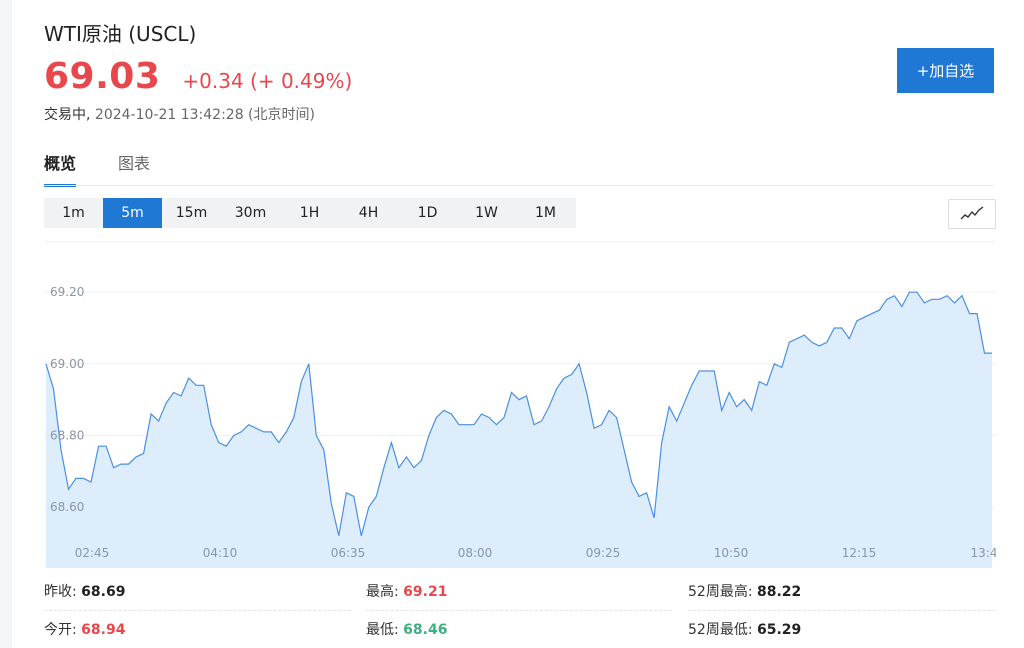  What do you see at coordinates (103, 630) in the screenshot?
I see `stat-open-value: 68.94` at bounding box center [103, 630].